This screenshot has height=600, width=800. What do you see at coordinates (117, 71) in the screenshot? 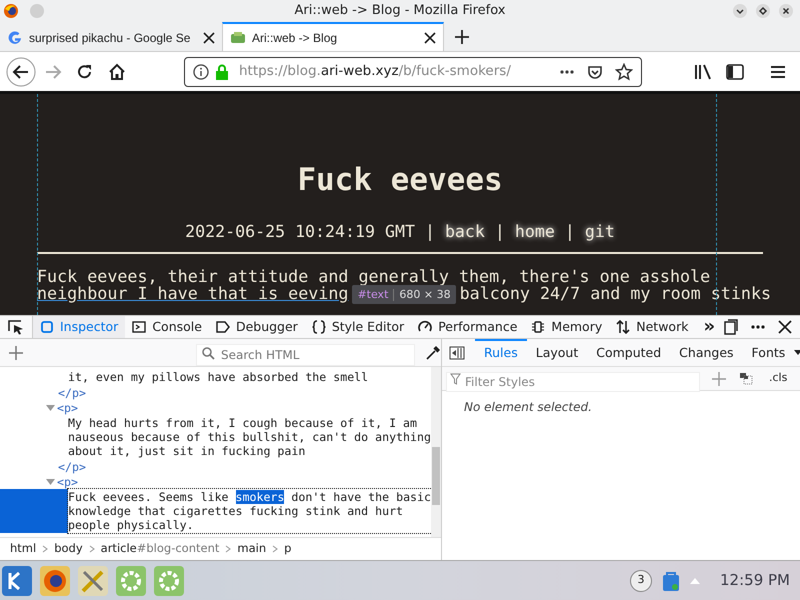
I see `home-icon` at bounding box center [117, 71].